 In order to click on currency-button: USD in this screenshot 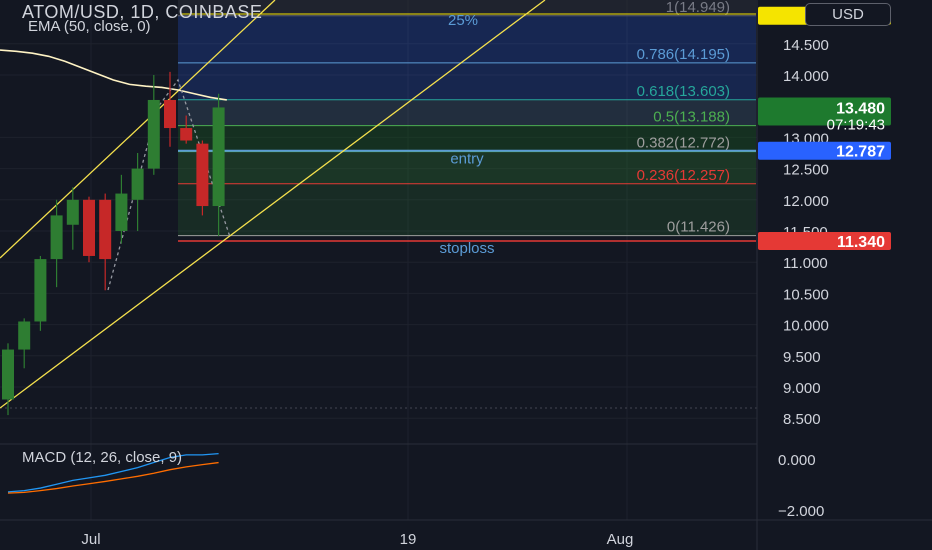, I will do `click(848, 14)`.